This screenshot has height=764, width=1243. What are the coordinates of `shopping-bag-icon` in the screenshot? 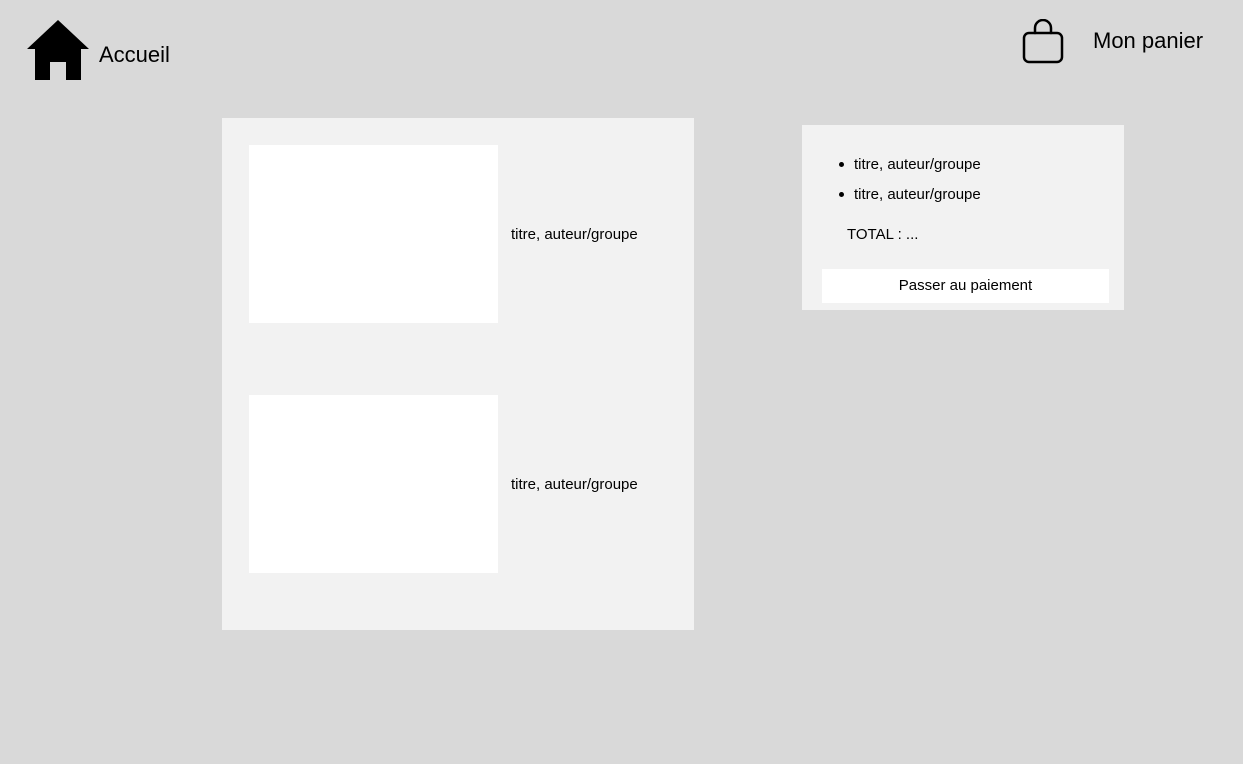 It's located at (1043, 42).